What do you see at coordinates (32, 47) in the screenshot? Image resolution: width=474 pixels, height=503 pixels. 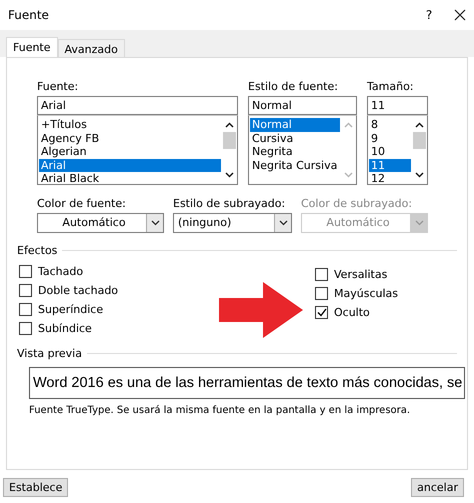 I see `tab: Fuente` at bounding box center [32, 47].